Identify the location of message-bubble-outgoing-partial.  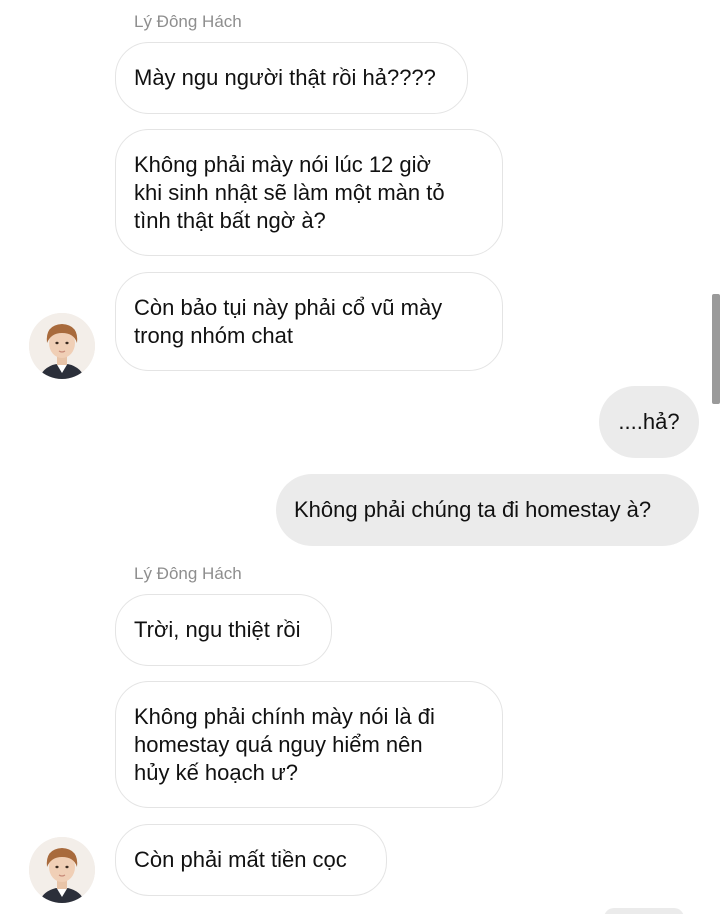
(644, 911).